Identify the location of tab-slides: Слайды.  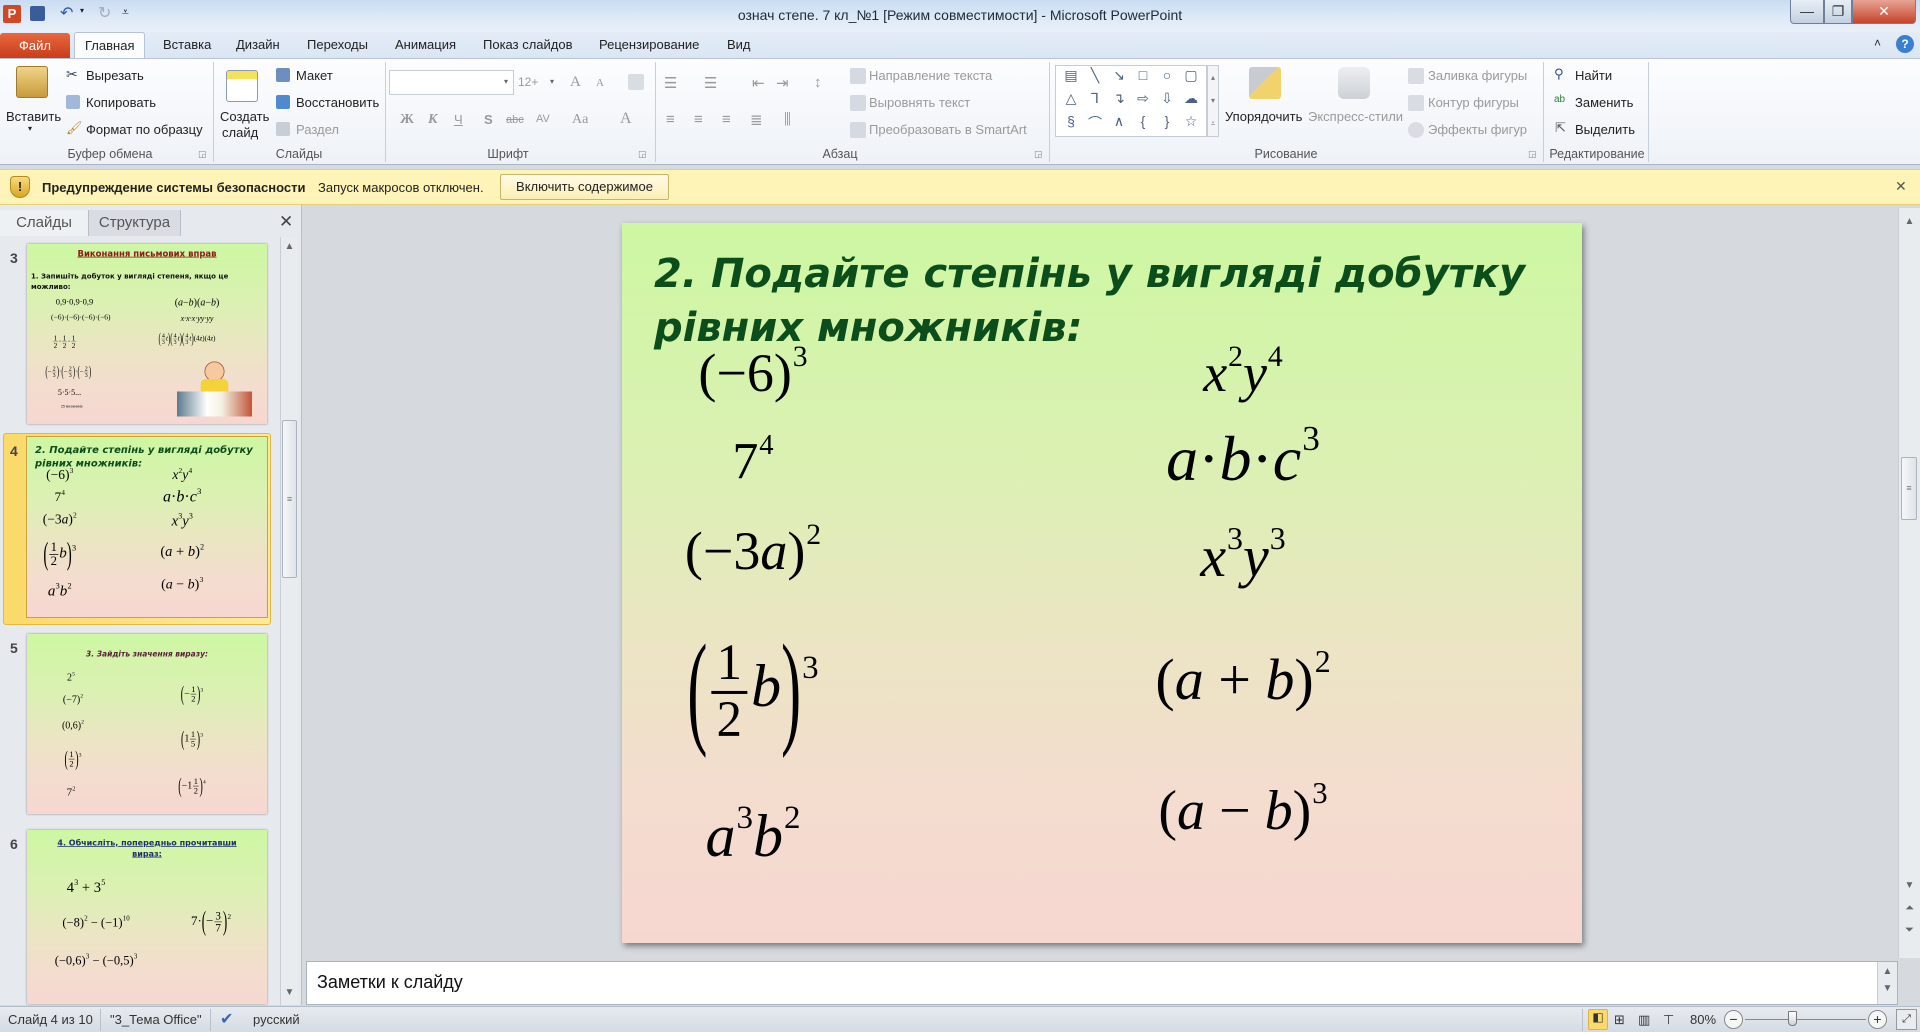
(44, 223).